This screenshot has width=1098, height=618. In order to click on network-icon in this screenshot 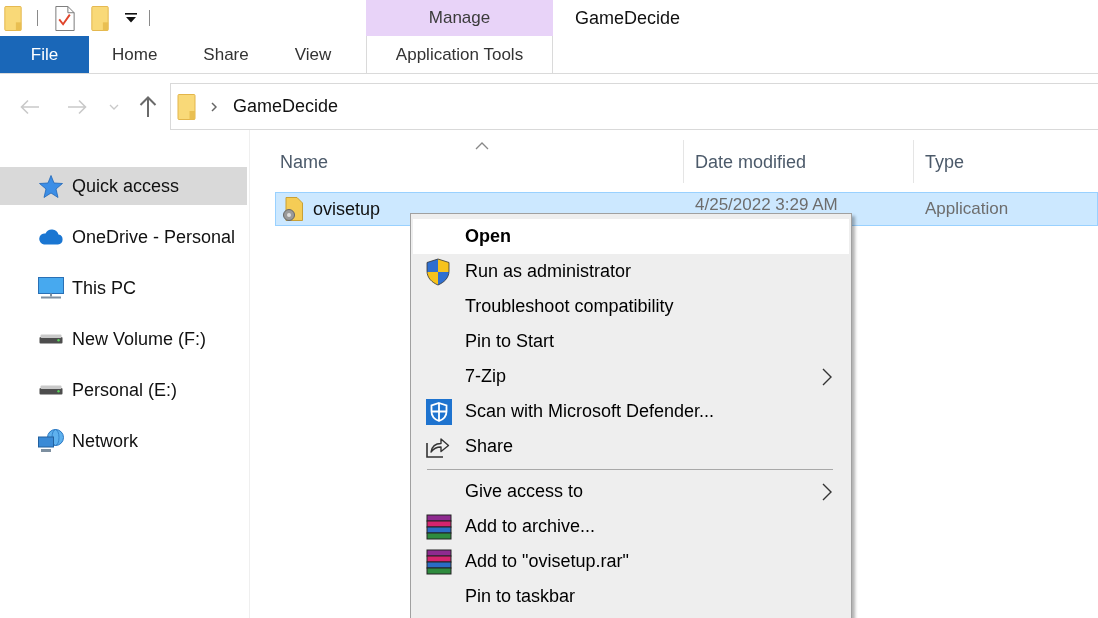, I will do `click(51, 441)`.